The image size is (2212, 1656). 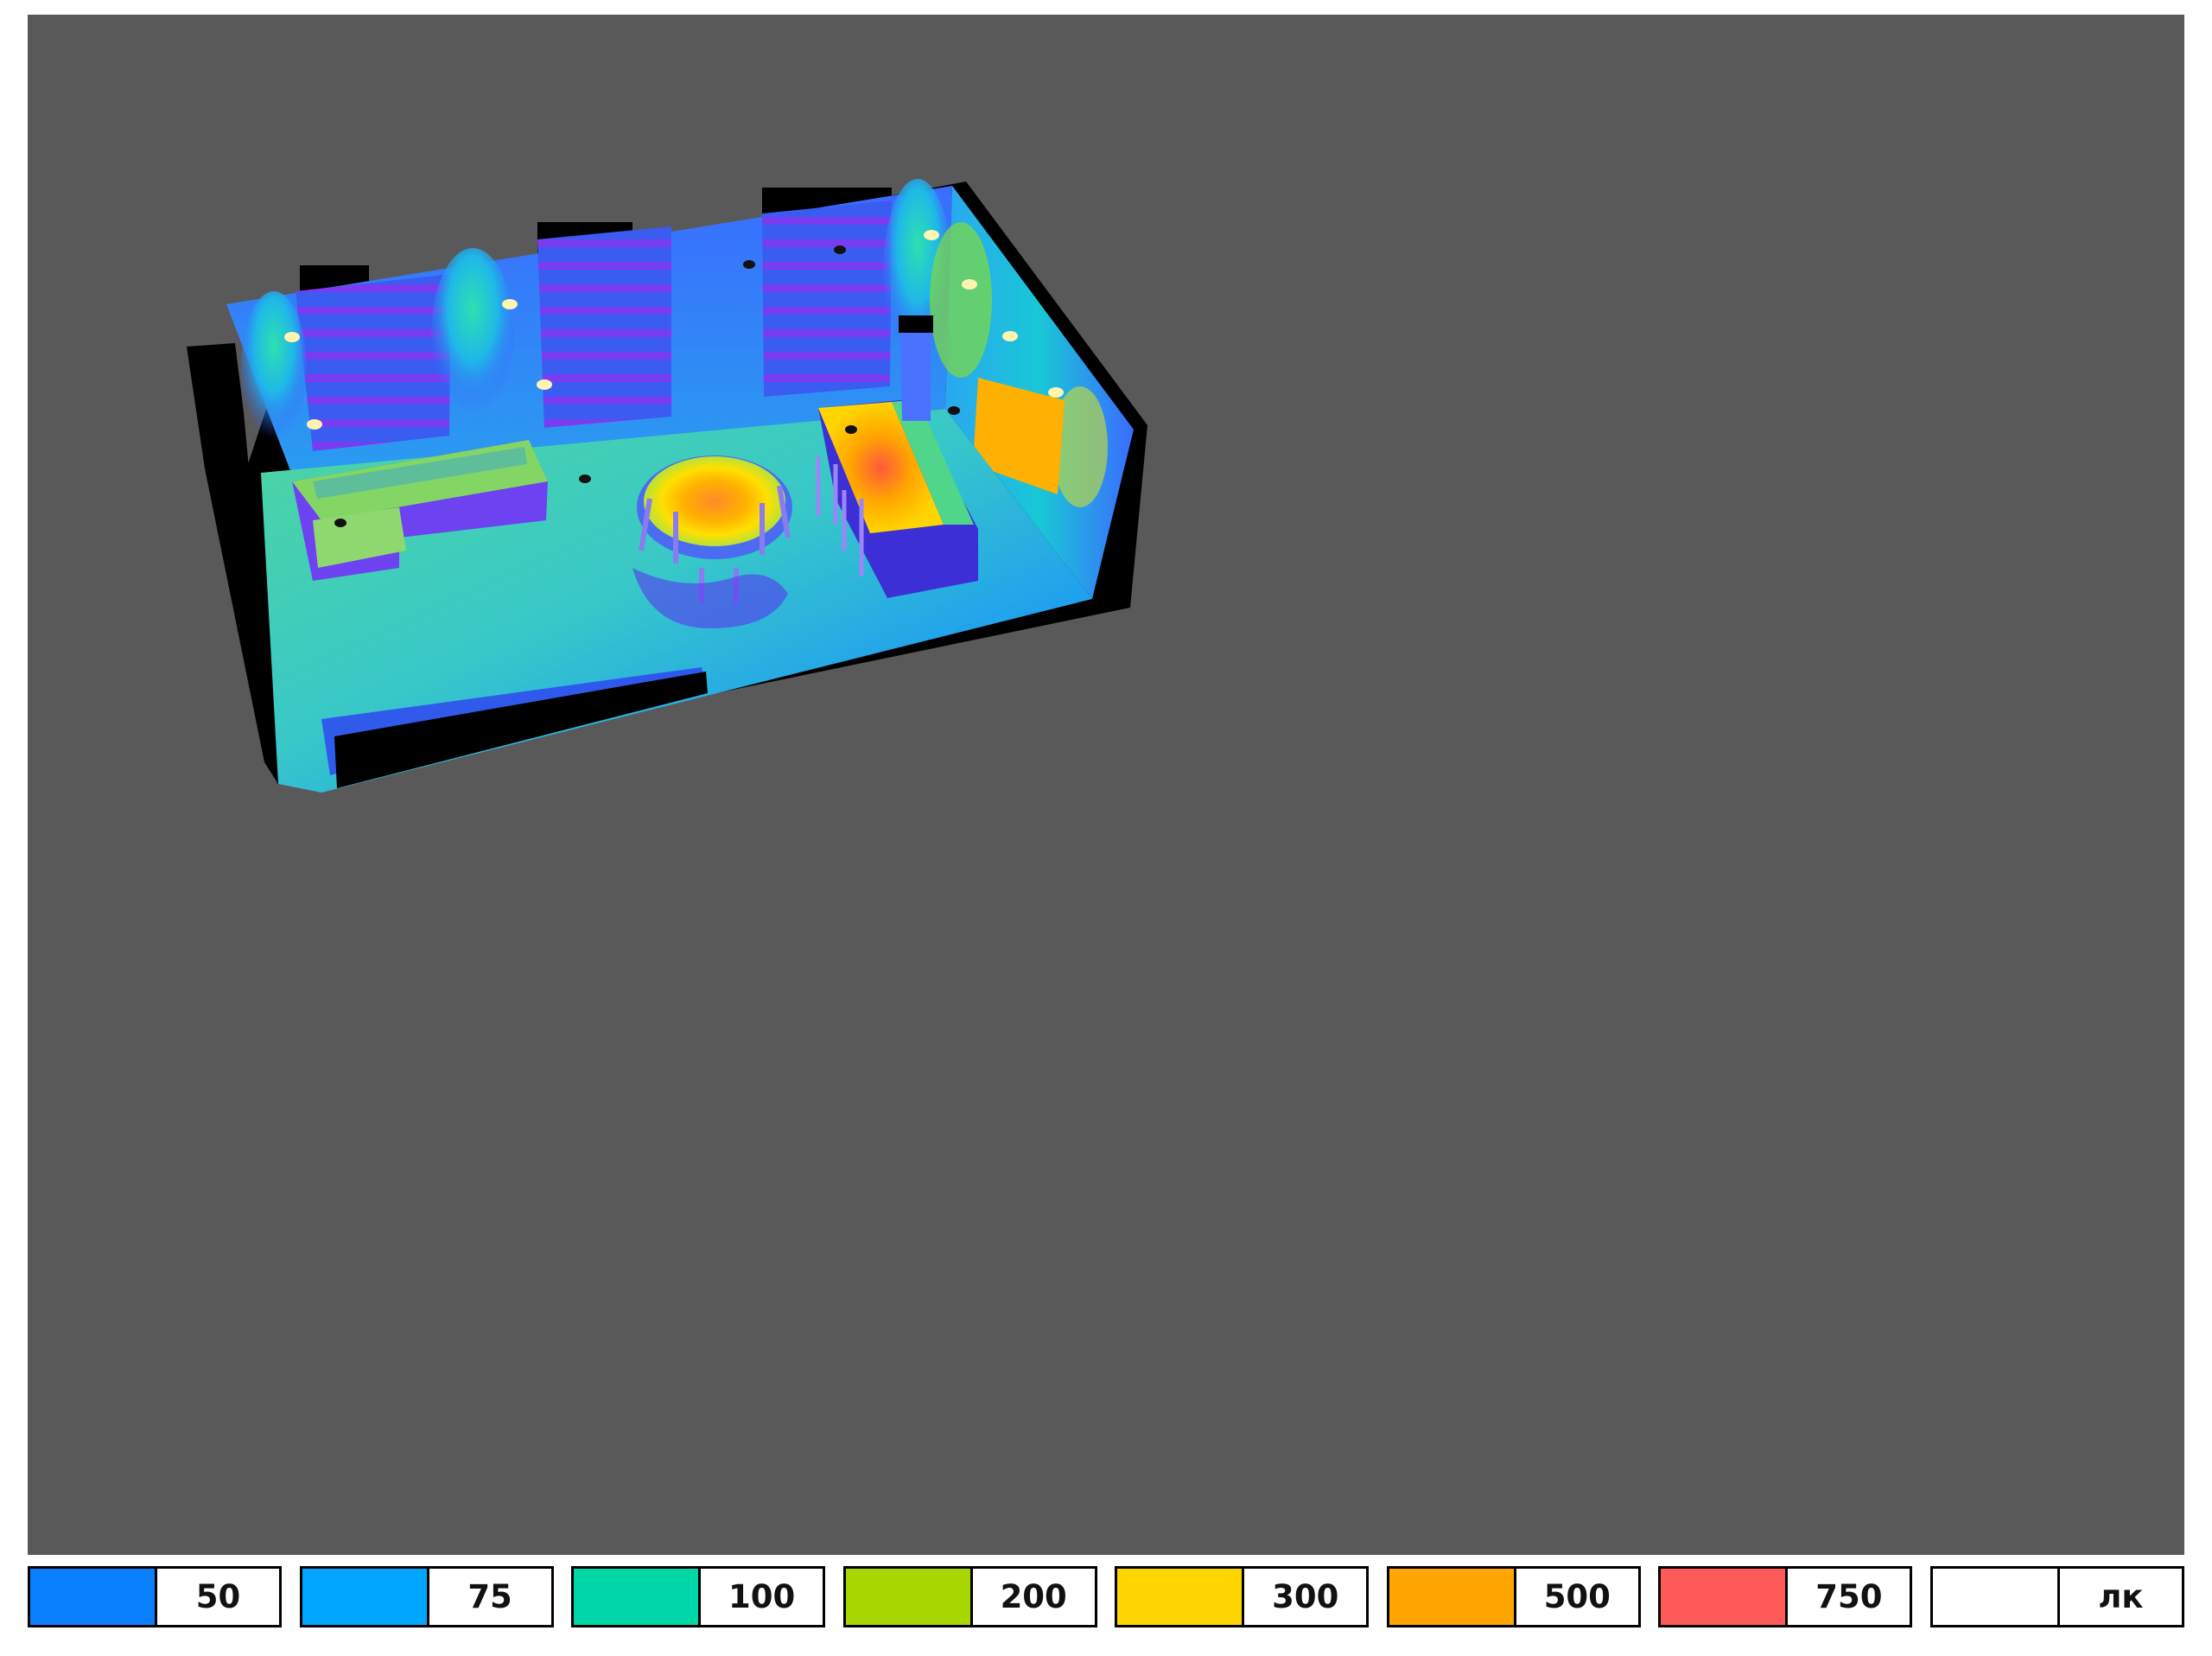 I want to click on window-blinds-center, so click(x=604, y=327).